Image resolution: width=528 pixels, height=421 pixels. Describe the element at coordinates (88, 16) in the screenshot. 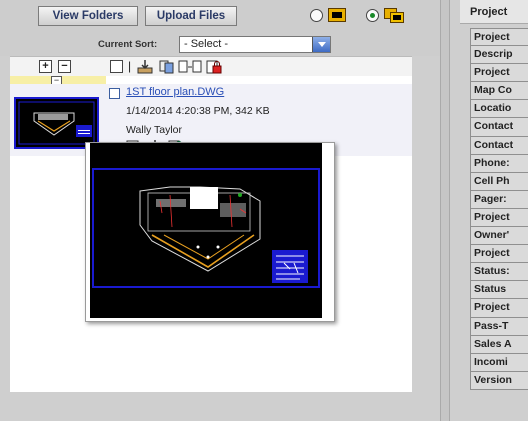

I see `view-folders-button: View Folders` at that location.